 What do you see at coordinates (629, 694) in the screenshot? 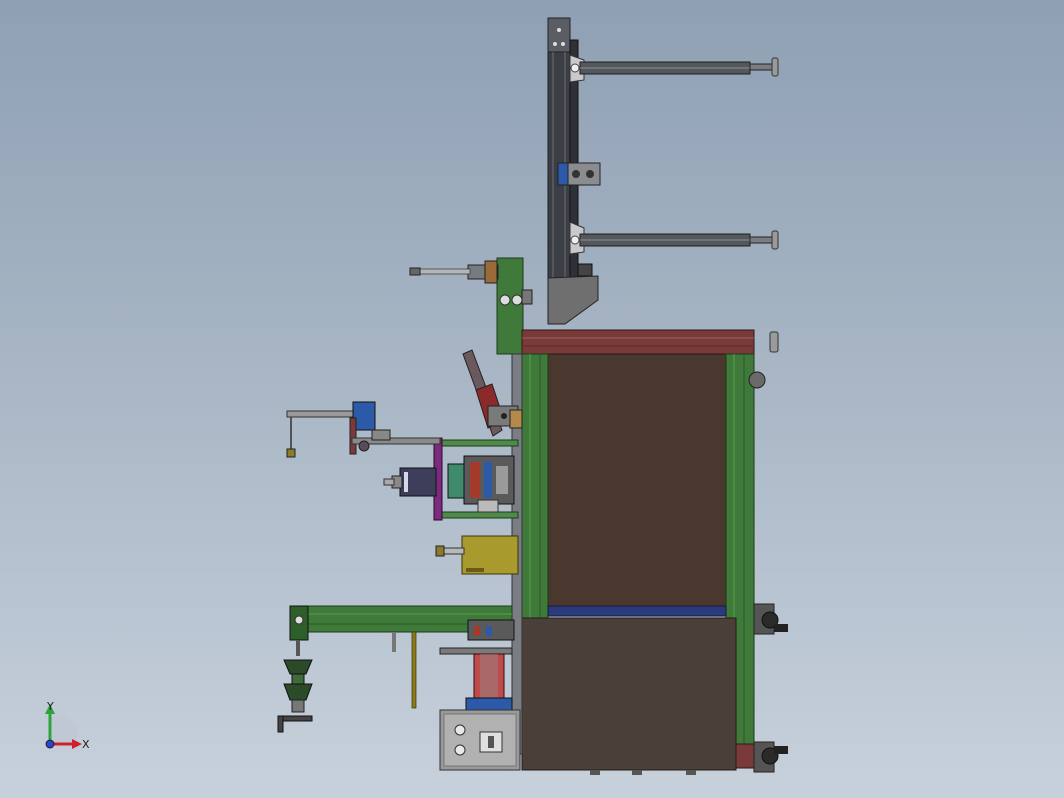
I see `cabinet-lower-panel` at bounding box center [629, 694].